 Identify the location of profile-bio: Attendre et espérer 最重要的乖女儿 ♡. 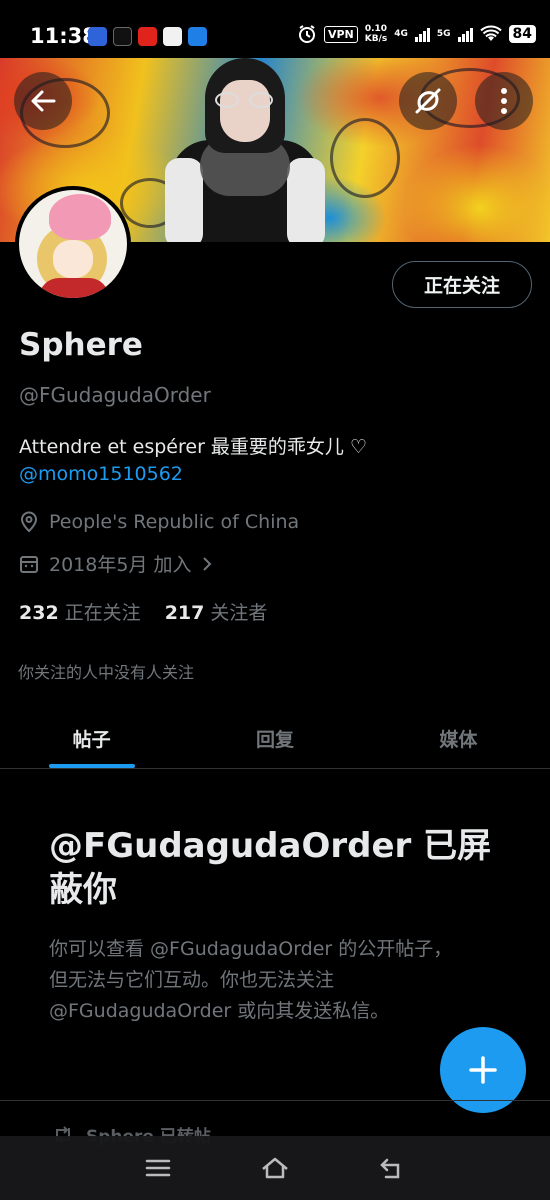
(193, 447).